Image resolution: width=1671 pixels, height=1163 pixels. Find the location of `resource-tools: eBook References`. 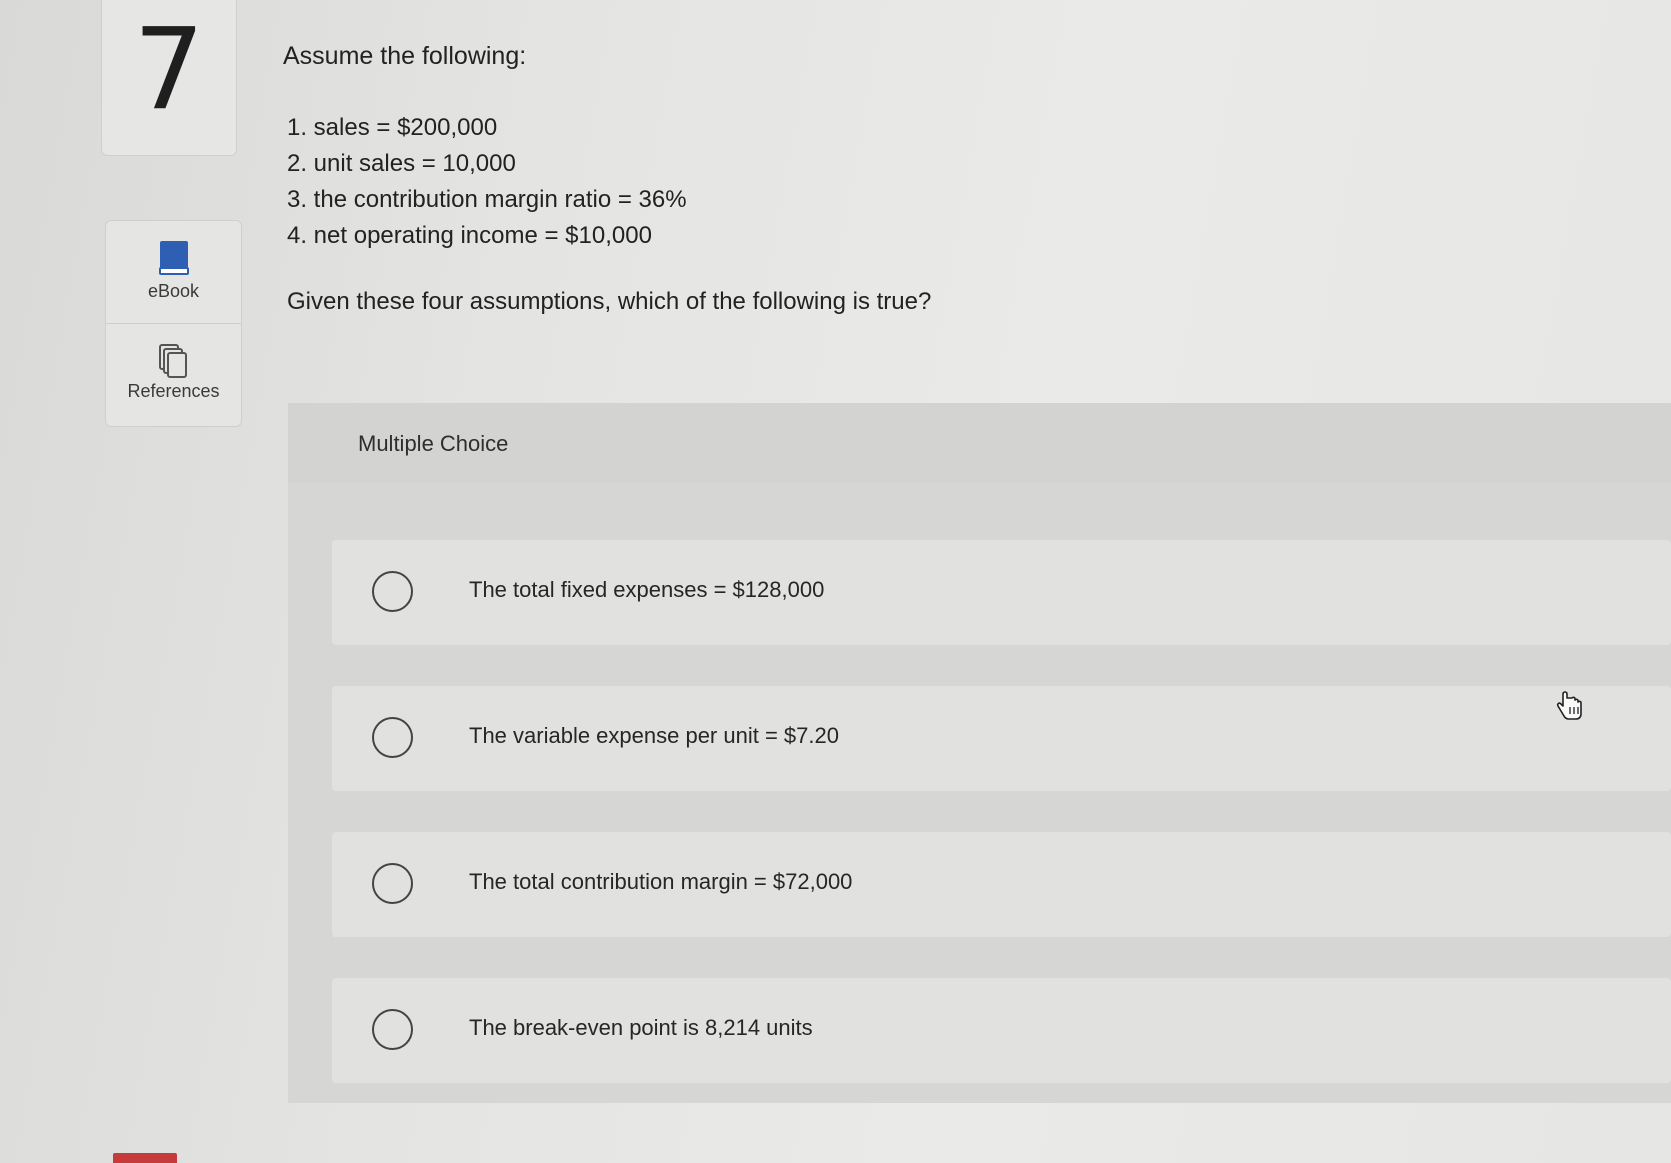

resource-tools: eBook References is located at coordinates (173, 323).